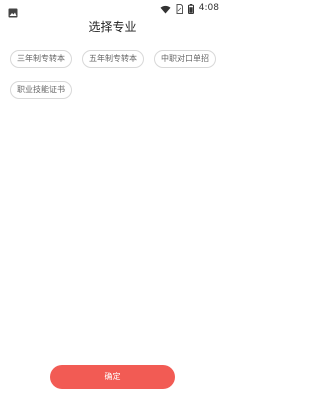 The height and width of the screenshot is (400, 320). What do you see at coordinates (165, 9) in the screenshot?
I see `wifi-icon` at bounding box center [165, 9].